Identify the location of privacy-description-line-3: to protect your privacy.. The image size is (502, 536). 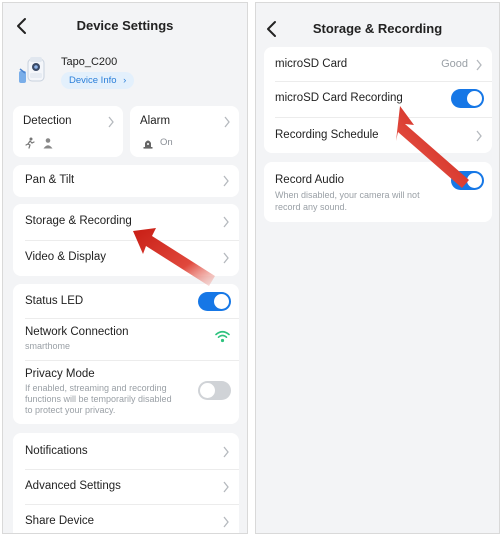
(70, 410).